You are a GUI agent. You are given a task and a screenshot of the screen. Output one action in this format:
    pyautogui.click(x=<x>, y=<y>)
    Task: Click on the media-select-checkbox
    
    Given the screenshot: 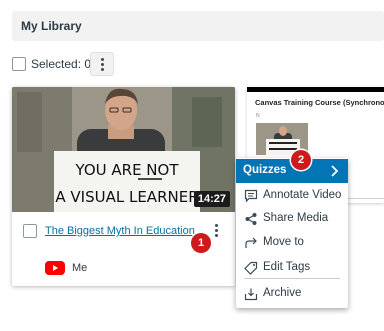 What is the action you would take?
    pyautogui.click(x=30, y=231)
    